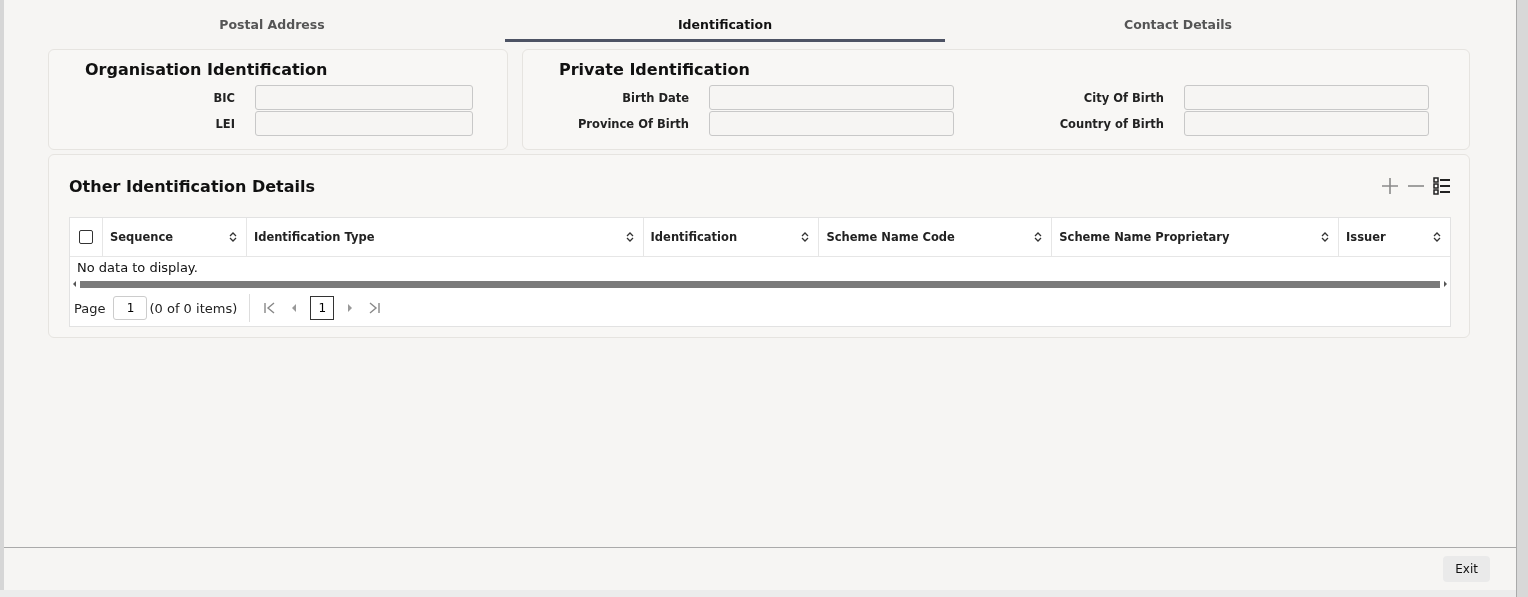  What do you see at coordinates (655, 69) in the screenshot?
I see `section-title: Private Identification` at bounding box center [655, 69].